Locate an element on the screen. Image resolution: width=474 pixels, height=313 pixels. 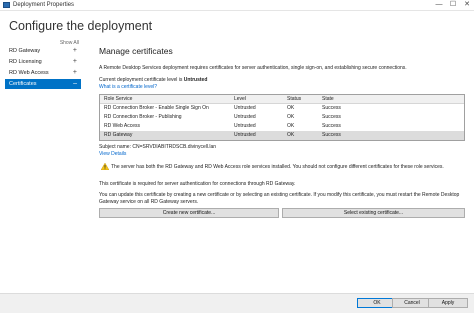
column-header-role-service: Role Service is located at coordinates (118, 99).